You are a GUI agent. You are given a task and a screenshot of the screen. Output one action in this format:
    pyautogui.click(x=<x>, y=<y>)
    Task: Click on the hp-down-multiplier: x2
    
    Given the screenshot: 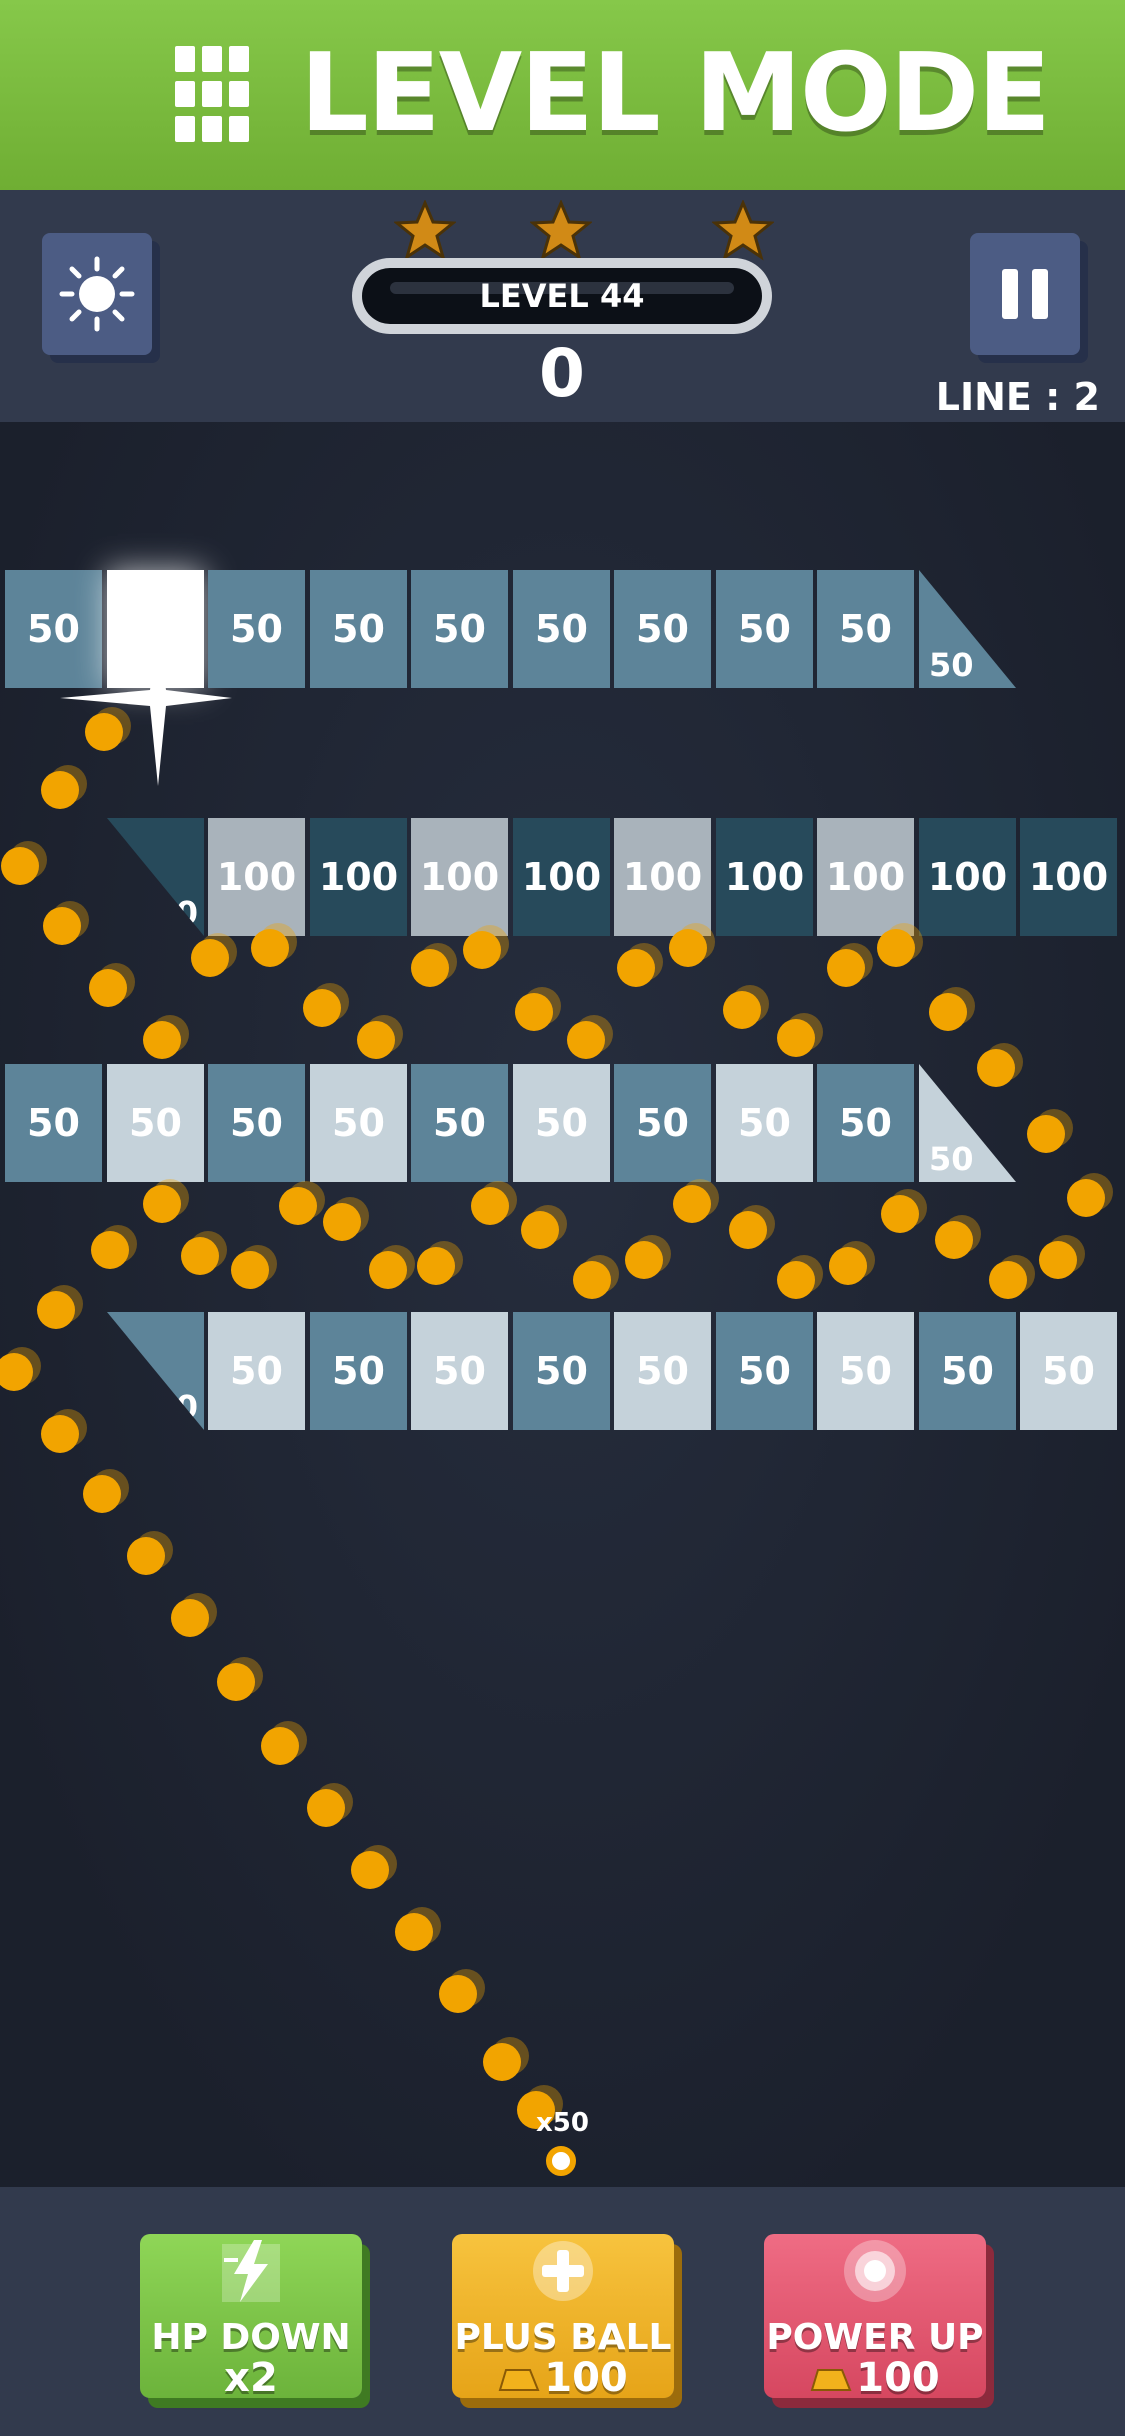 What is the action you would take?
    pyautogui.click(x=251, y=2378)
    